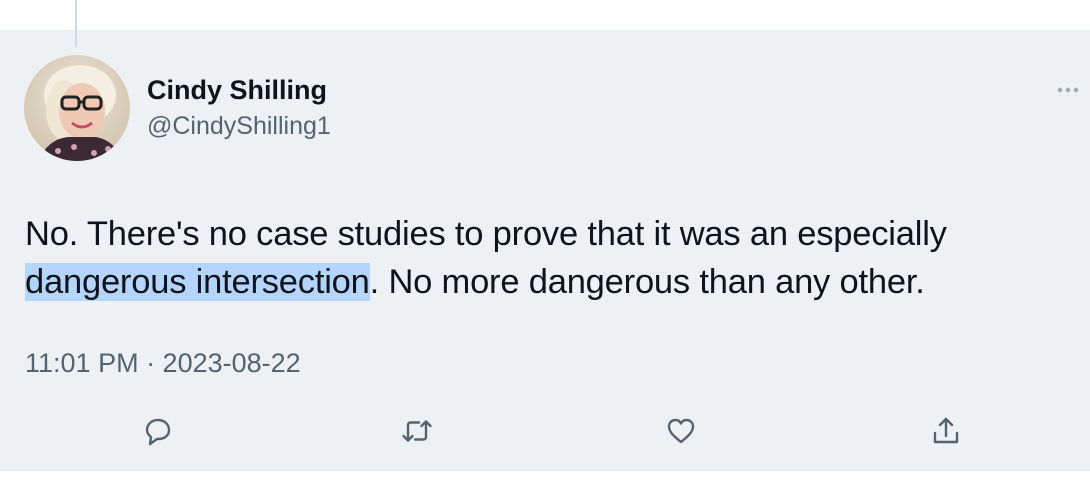  I want to click on more-options-icon, so click(1068, 90).